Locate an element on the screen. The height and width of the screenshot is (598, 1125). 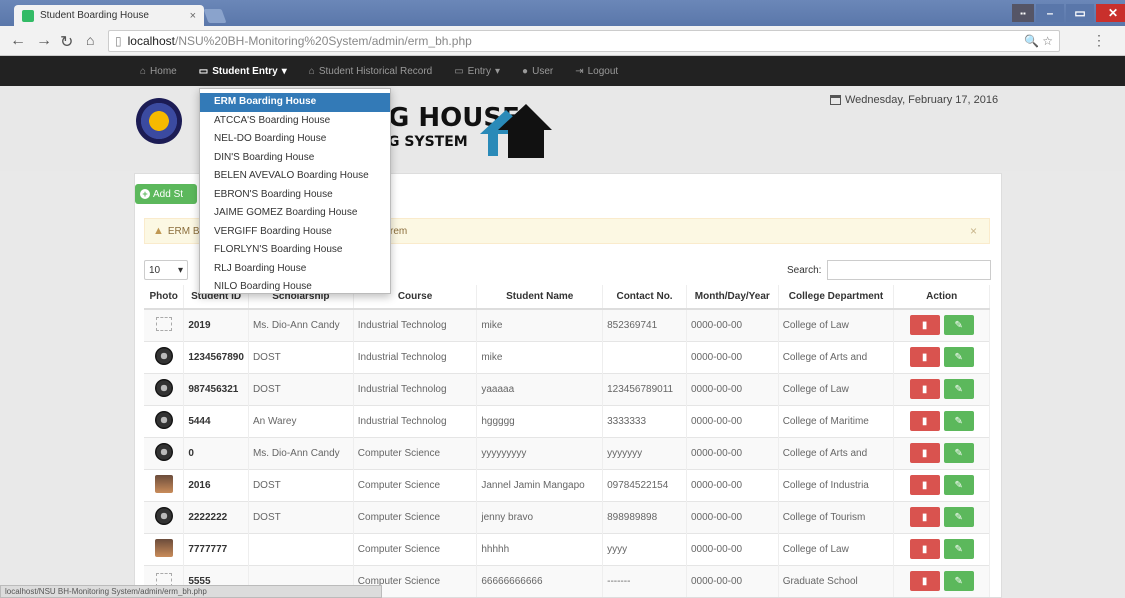
nav-historical: ⌂ Student Historical Record is located at coordinates (370, 71).